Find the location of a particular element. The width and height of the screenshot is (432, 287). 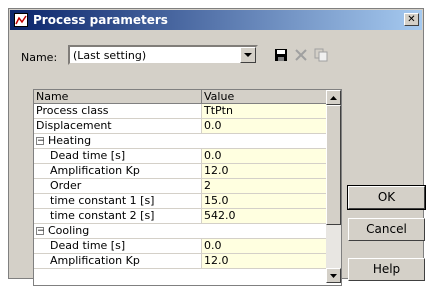

save-icon is located at coordinates (281, 55).